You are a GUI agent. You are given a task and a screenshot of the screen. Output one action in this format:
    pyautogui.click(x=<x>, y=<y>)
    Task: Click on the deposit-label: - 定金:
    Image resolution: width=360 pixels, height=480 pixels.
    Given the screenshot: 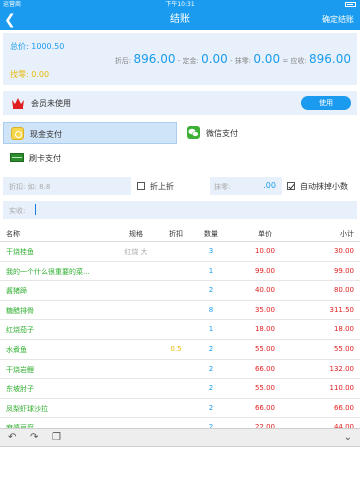 What is the action you would take?
    pyautogui.click(x=188, y=61)
    